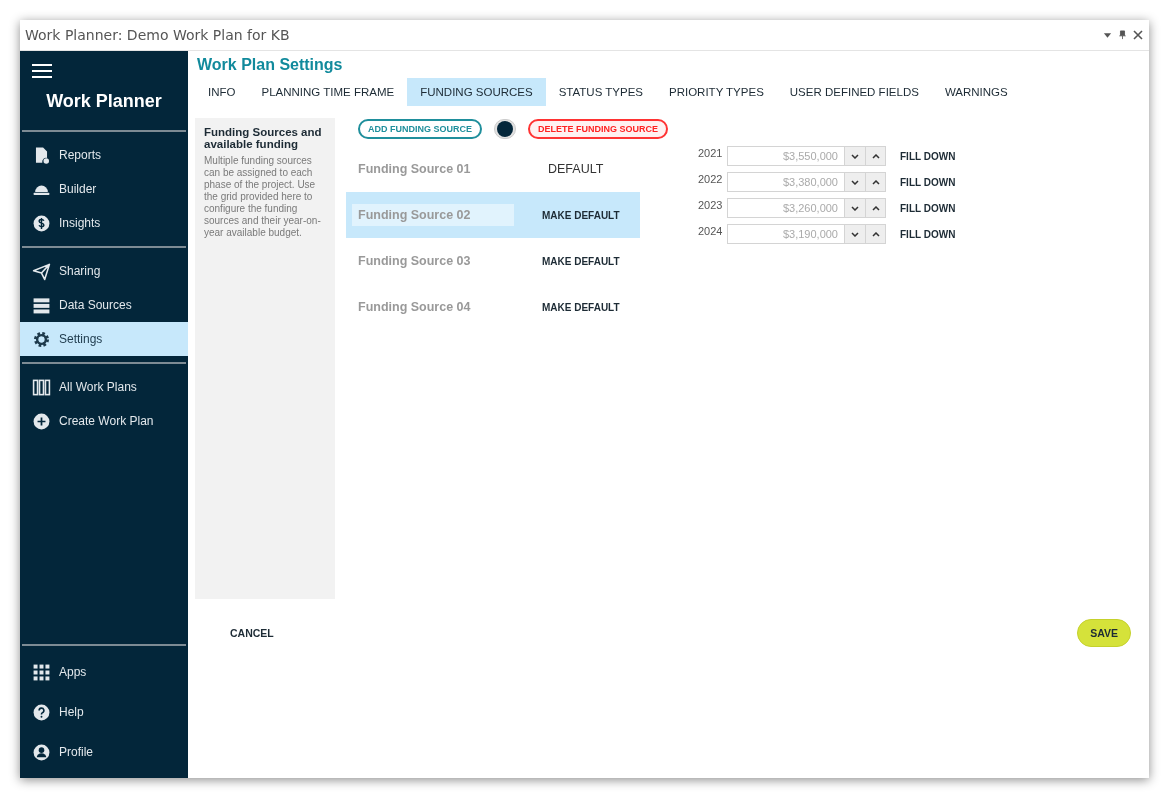 The width and height of the screenshot is (1169, 800). I want to click on dropdown-icon, so click(1107, 35).